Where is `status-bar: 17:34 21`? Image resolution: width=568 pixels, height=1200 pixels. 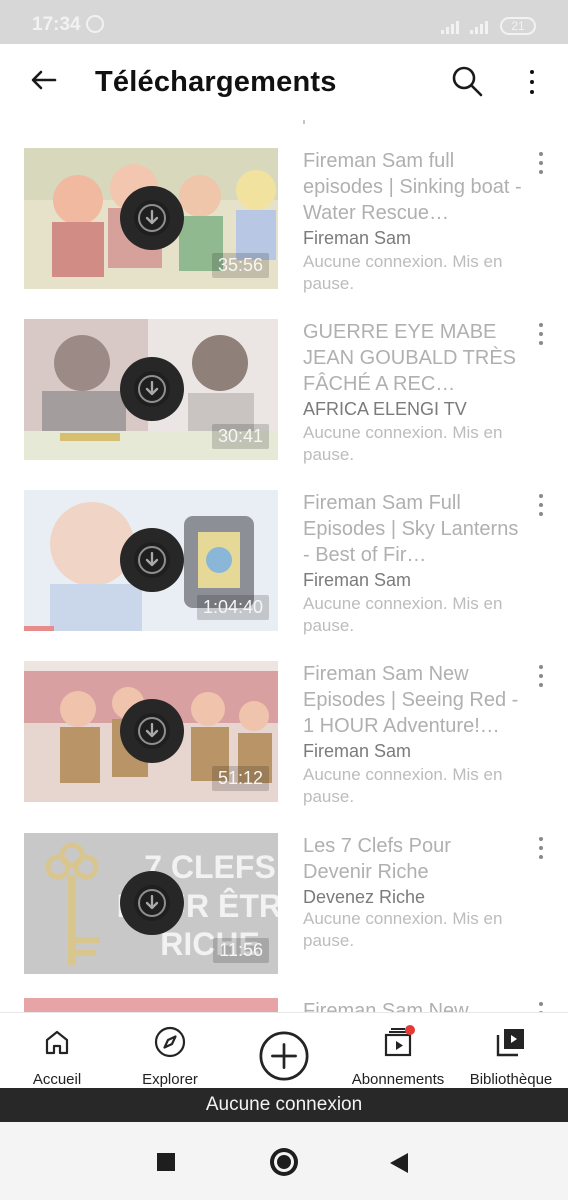 status-bar: 17:34 21 is located at coordinates (284, 22).